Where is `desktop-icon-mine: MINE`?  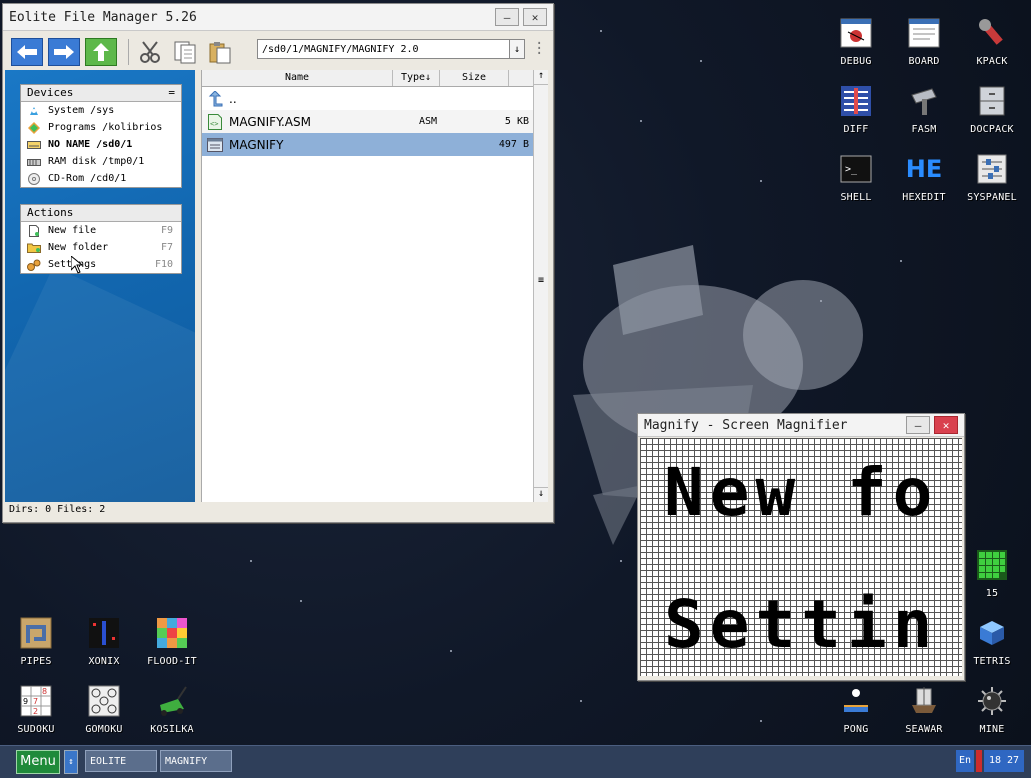 desktop-icon-mine: MINE is located at coordinates (992, 709).